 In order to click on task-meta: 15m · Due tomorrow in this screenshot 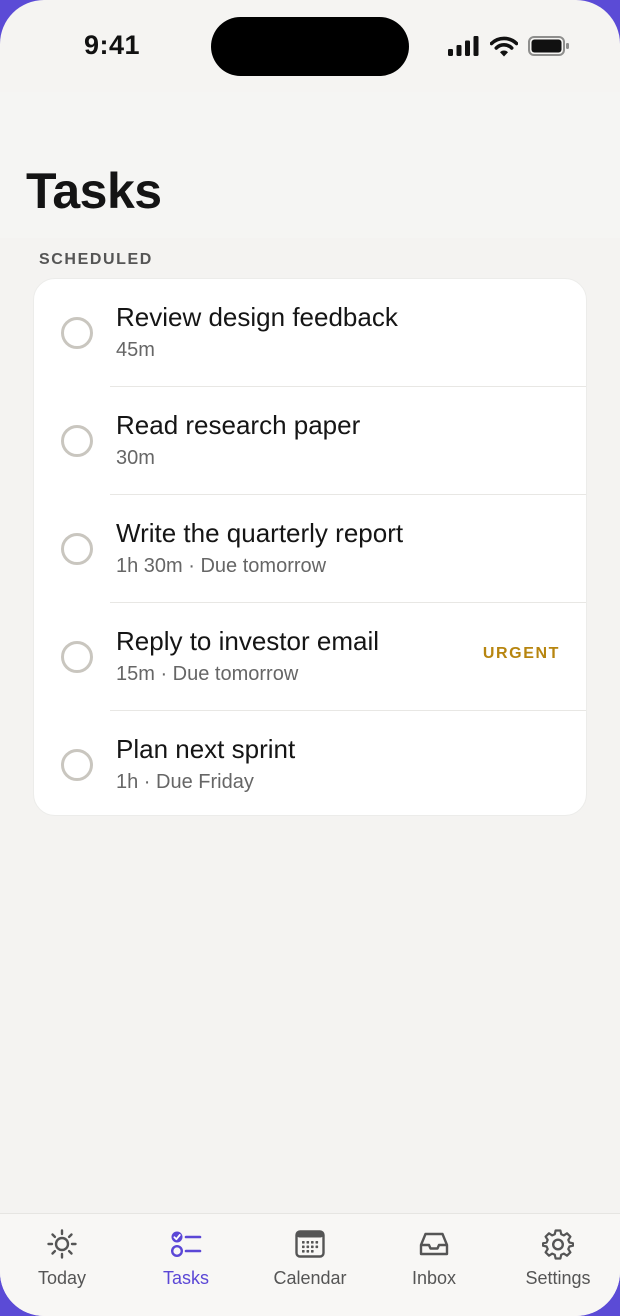, I will do `click(207, 674)`.